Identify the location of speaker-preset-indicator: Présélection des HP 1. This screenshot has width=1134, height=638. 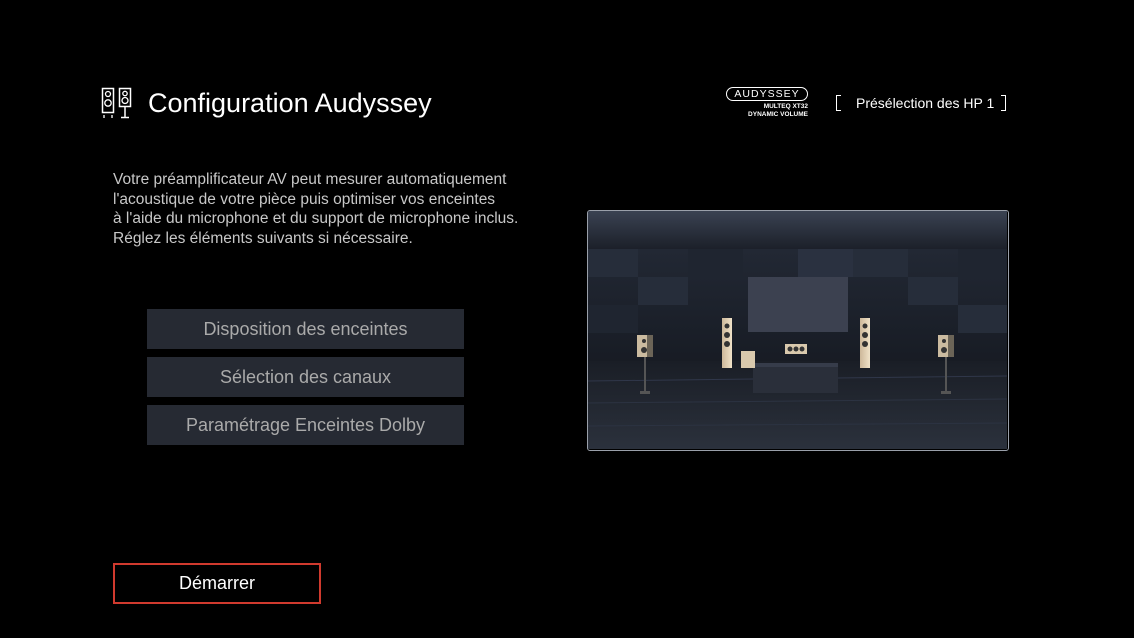
(921, 103).